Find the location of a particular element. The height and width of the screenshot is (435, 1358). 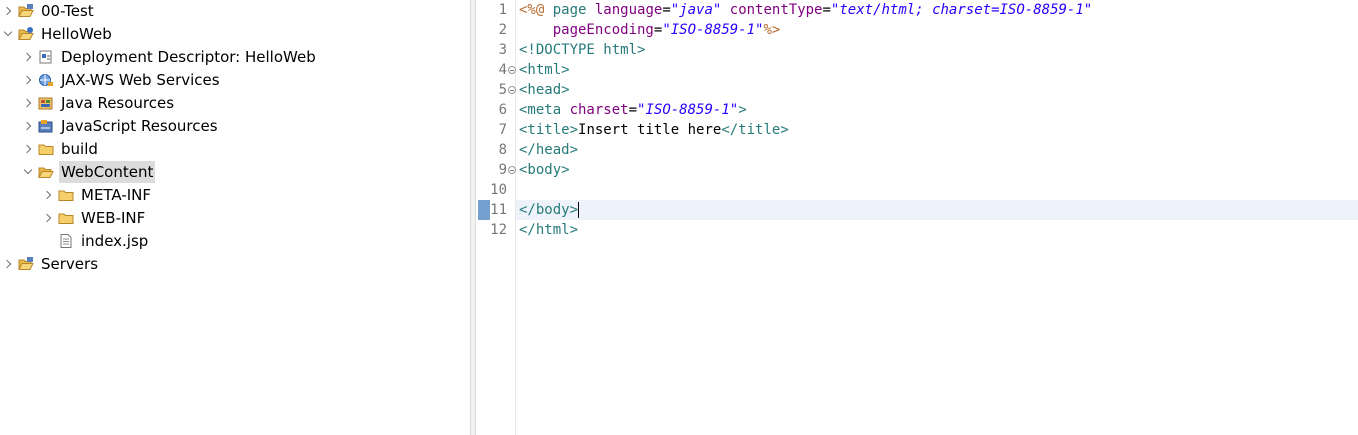

code-token: language is located at coordinates (628, 10).